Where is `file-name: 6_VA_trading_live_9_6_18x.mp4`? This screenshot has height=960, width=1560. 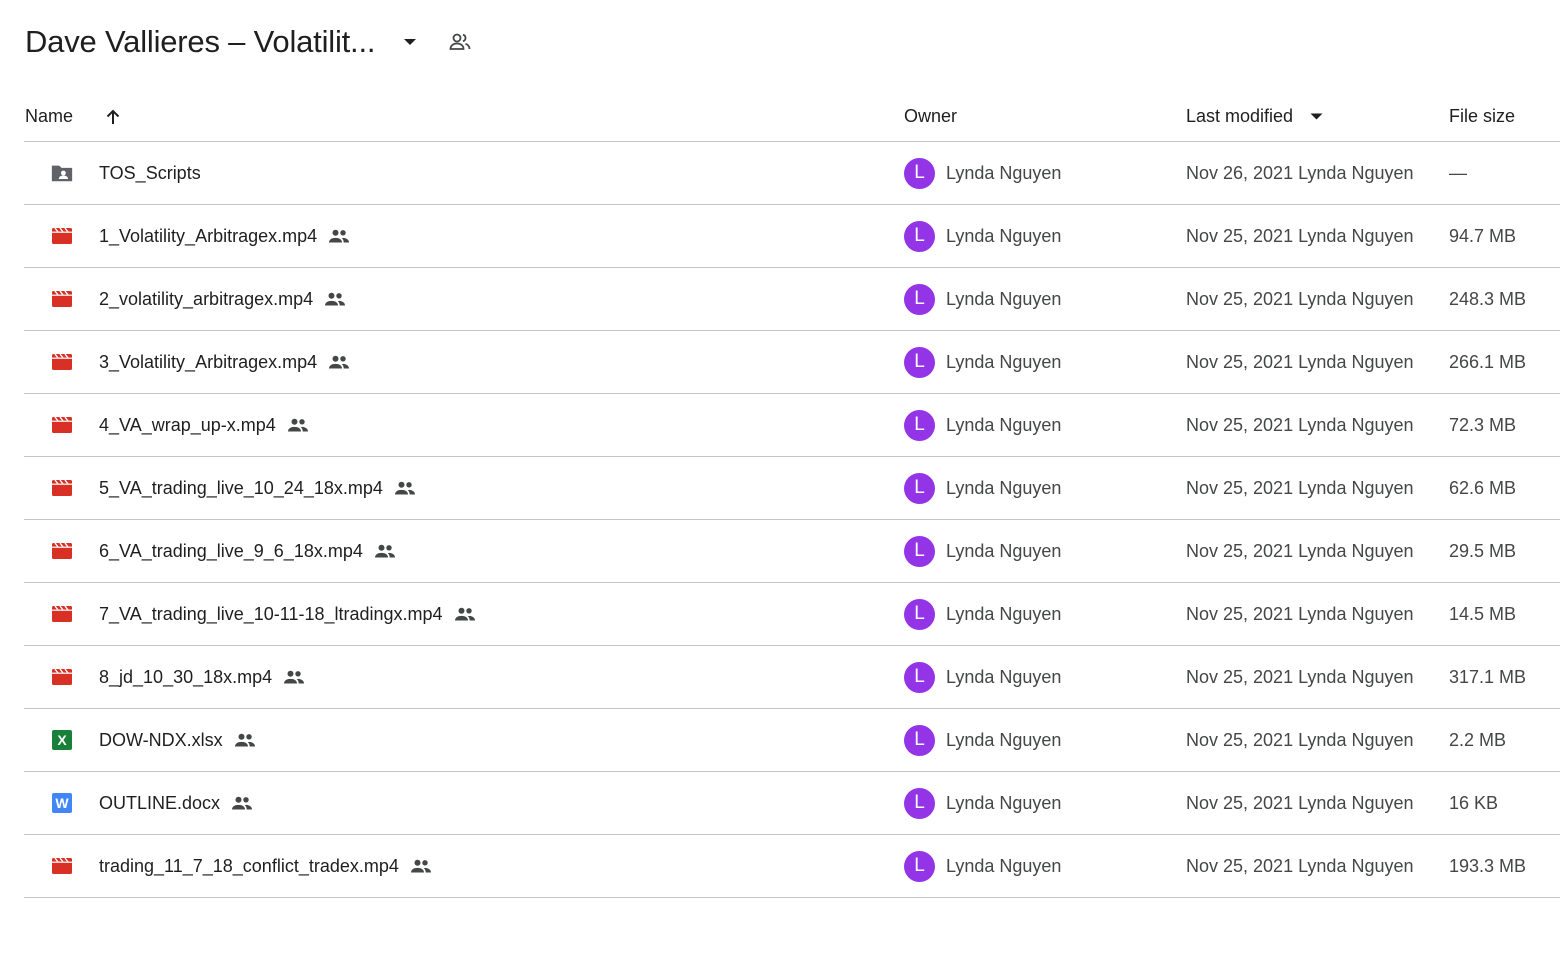
file-name: 6_VA_trading_live_9_6_18x.mp4 is located at coordinates (231, 550).